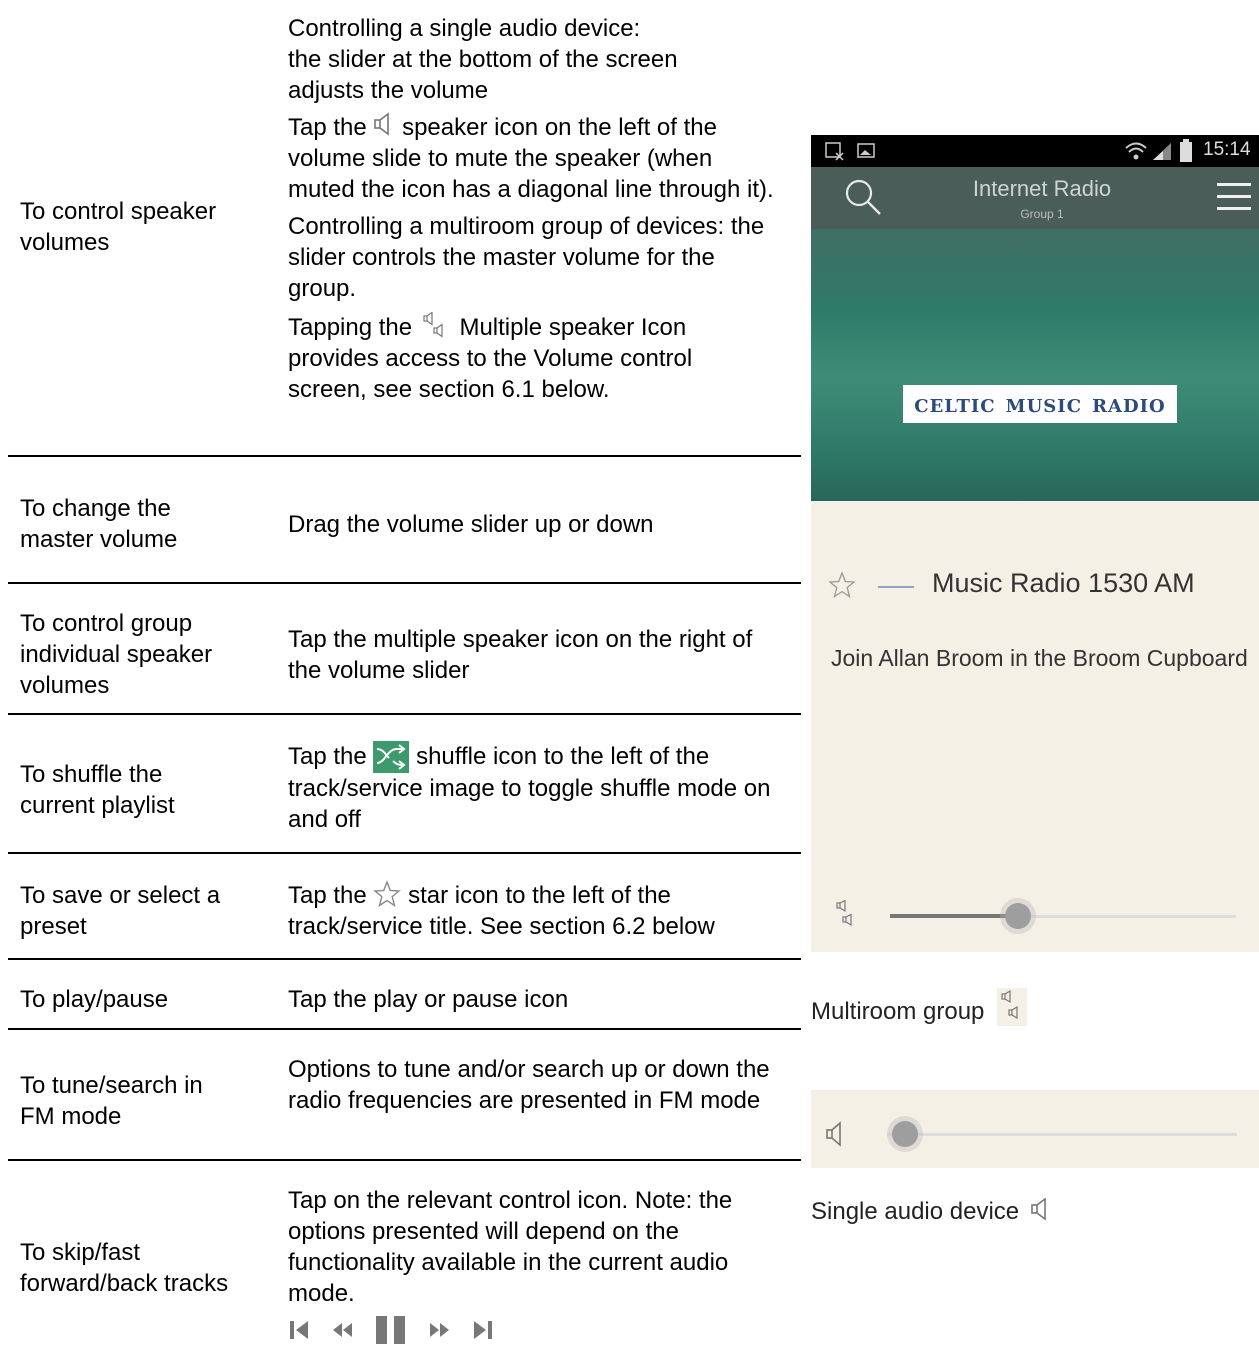 Image resolution: width=1259 pixels, height=1360 pixels. Describe the element at coordinates (1136, 151) in the screenshot. I see `wifi-icon` at that location.